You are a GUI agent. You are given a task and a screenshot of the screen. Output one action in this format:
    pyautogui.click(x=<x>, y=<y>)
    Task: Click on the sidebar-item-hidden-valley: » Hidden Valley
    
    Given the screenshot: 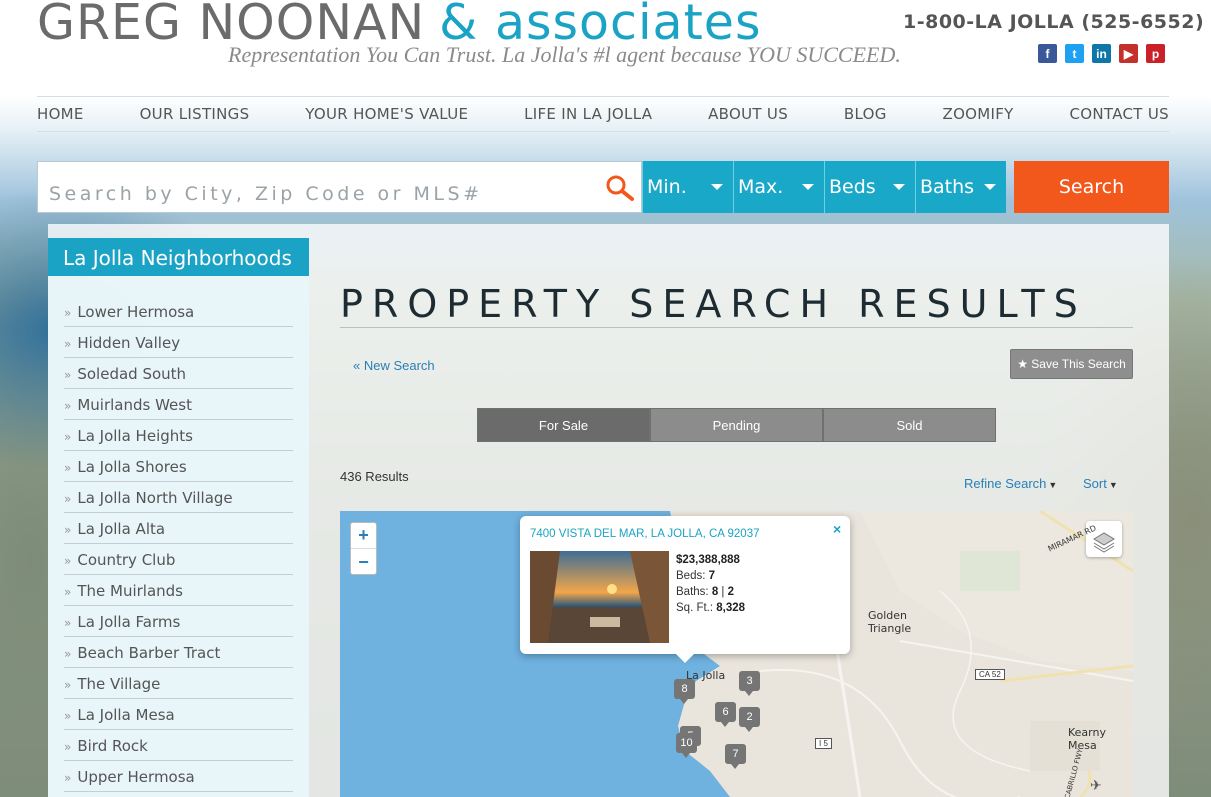 What is the action you would take?
    pyautogui.click(x=178, y=342)
    